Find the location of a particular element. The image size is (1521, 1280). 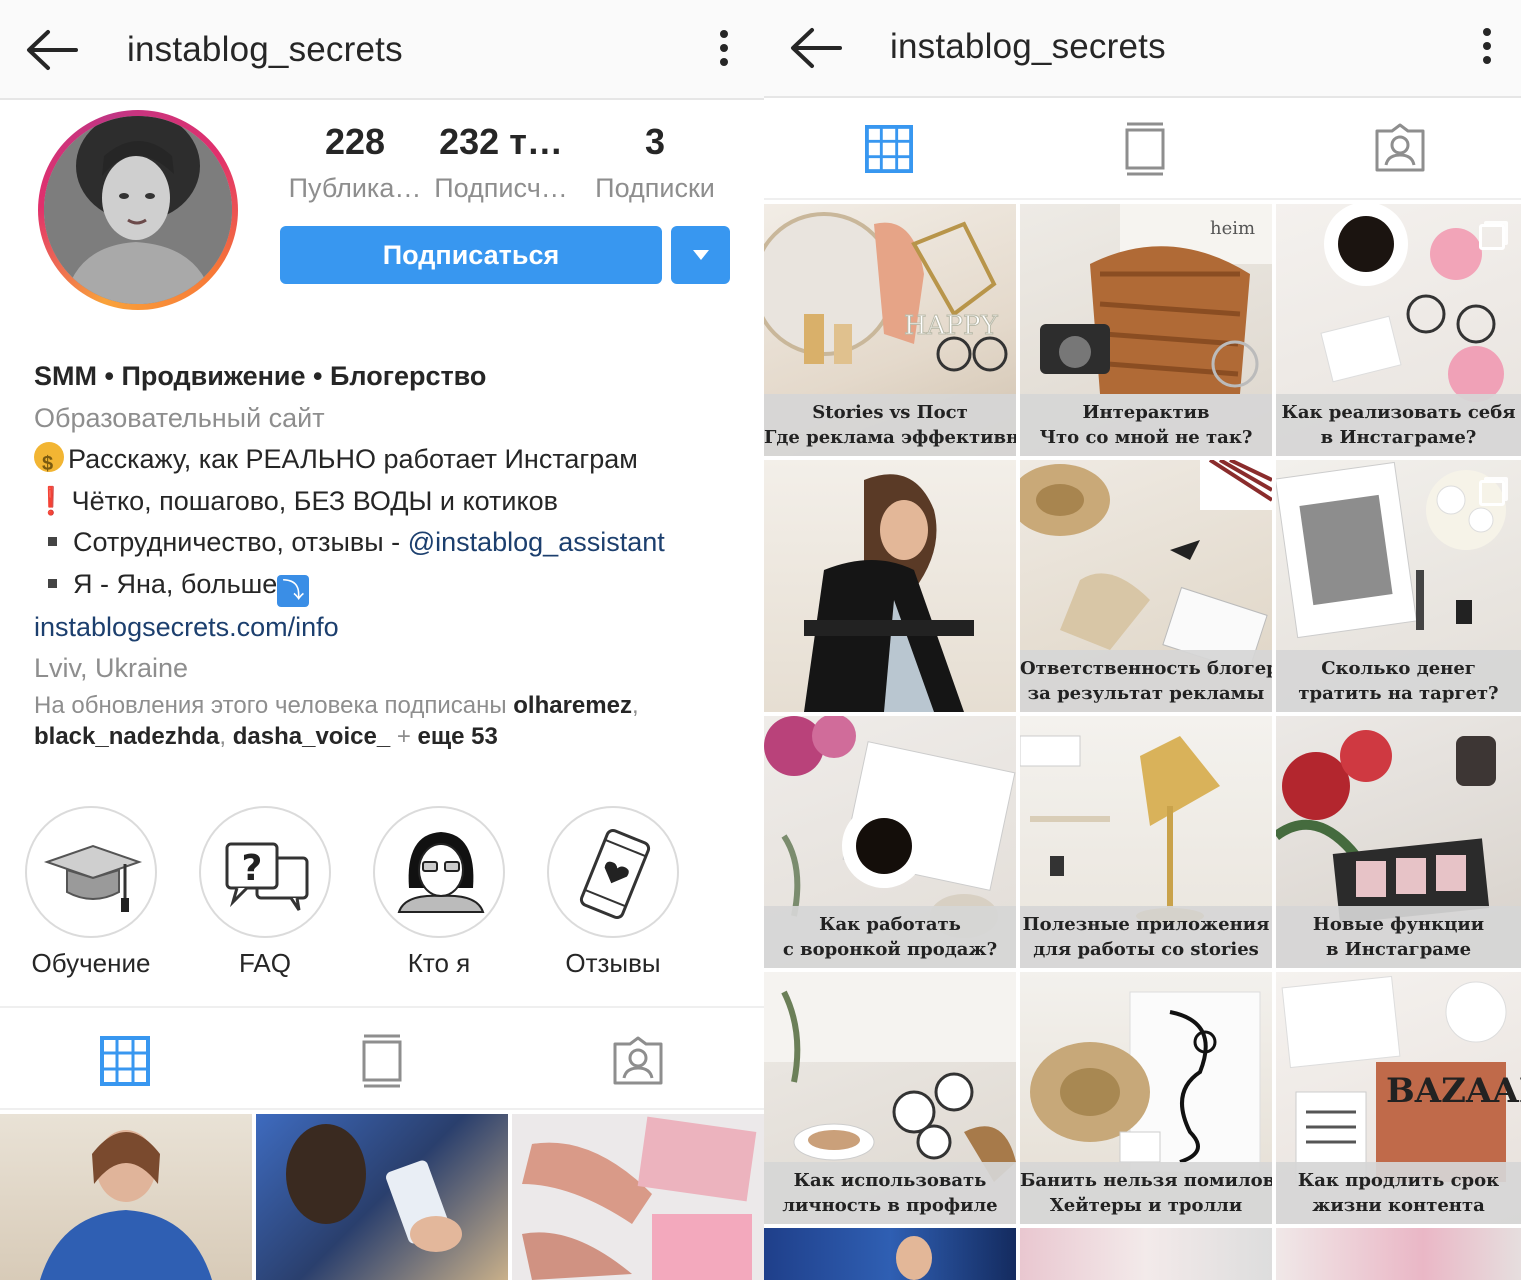

post-caption: Банить нельзя помиловатьХейтеры и тролли is located at coordinates (1146, 1193).